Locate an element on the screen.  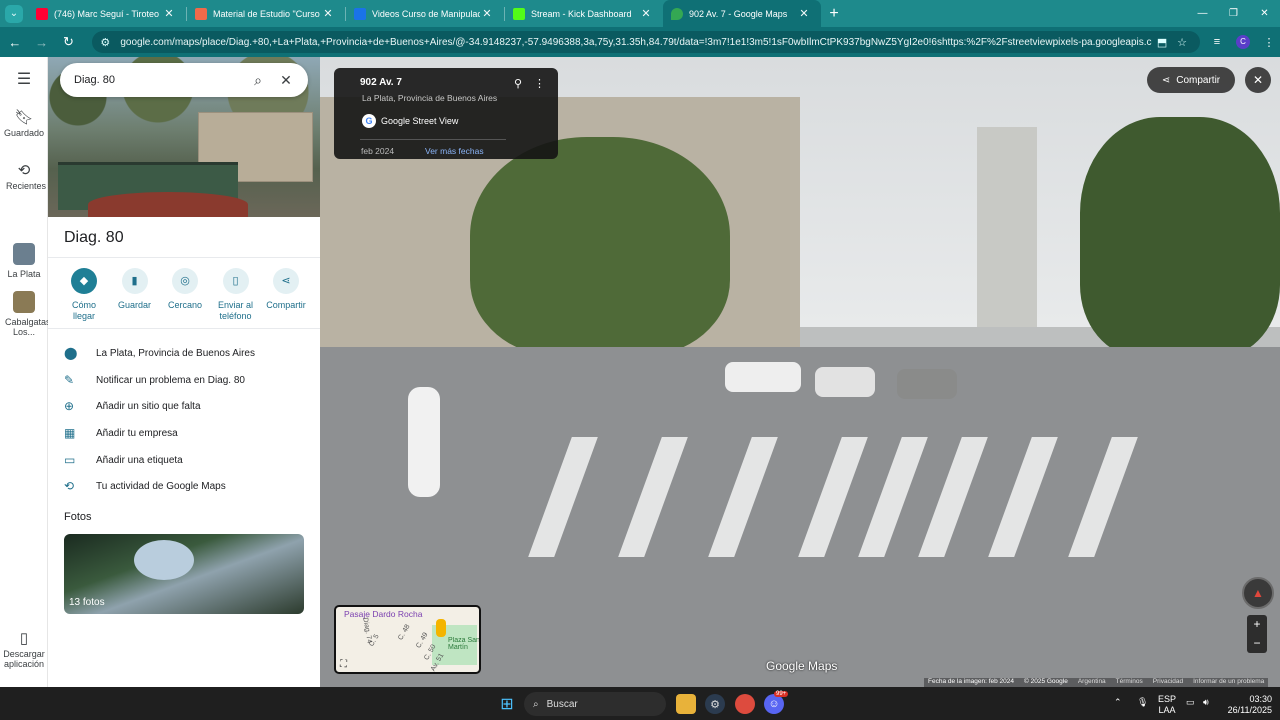
close-street-view-button: ✕ is located at coordinates (1258, 80).